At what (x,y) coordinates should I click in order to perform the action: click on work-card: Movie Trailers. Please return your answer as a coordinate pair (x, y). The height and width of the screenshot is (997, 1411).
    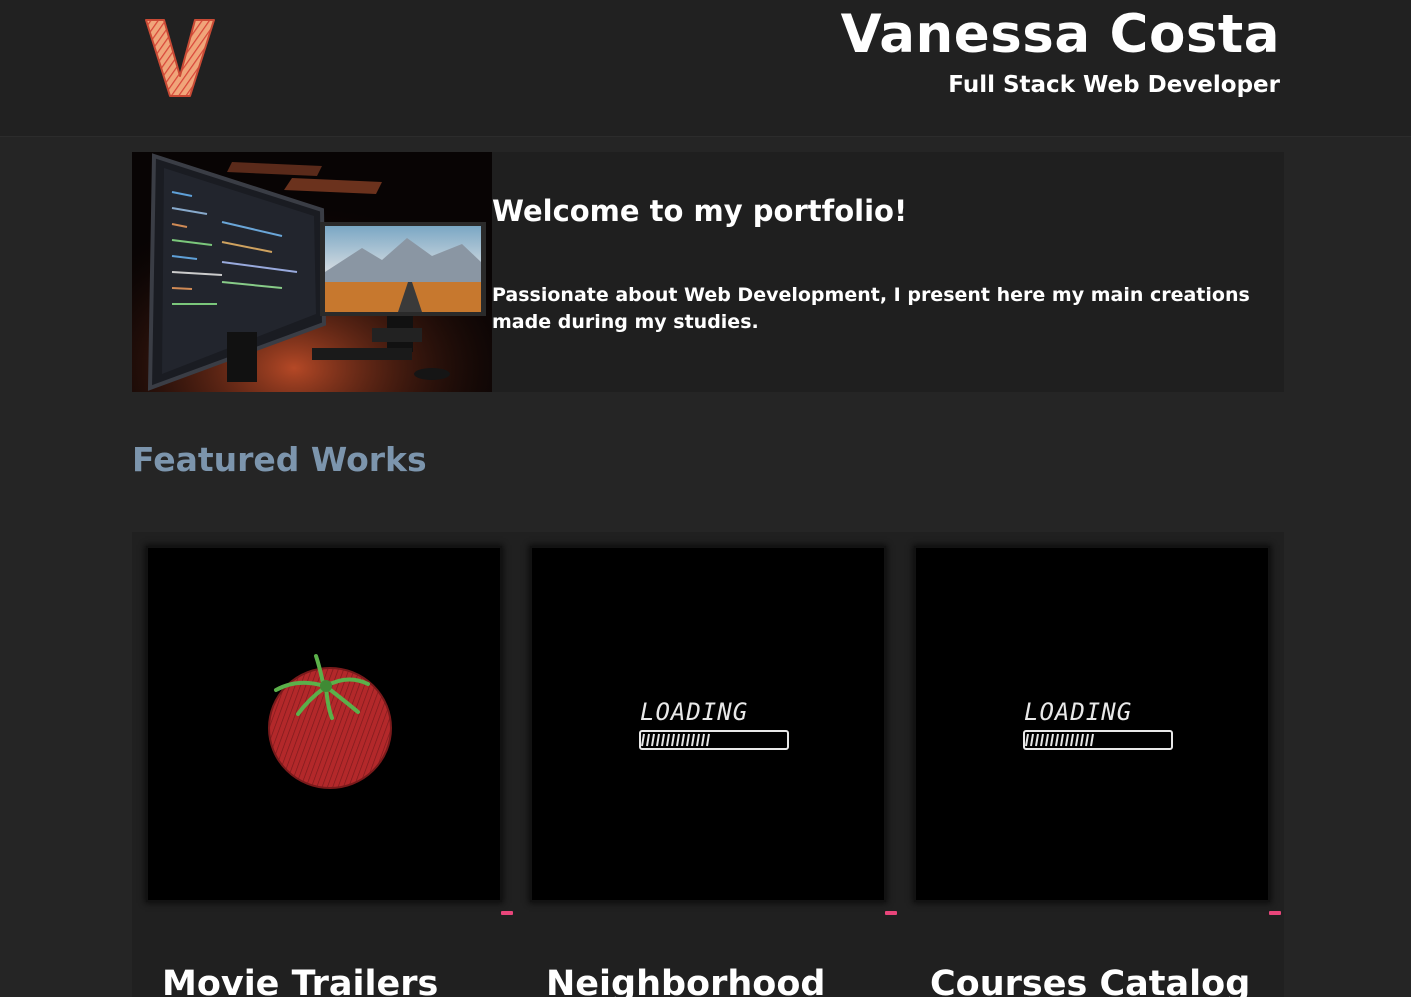
    Looking at the image, I should click on (324, 764).